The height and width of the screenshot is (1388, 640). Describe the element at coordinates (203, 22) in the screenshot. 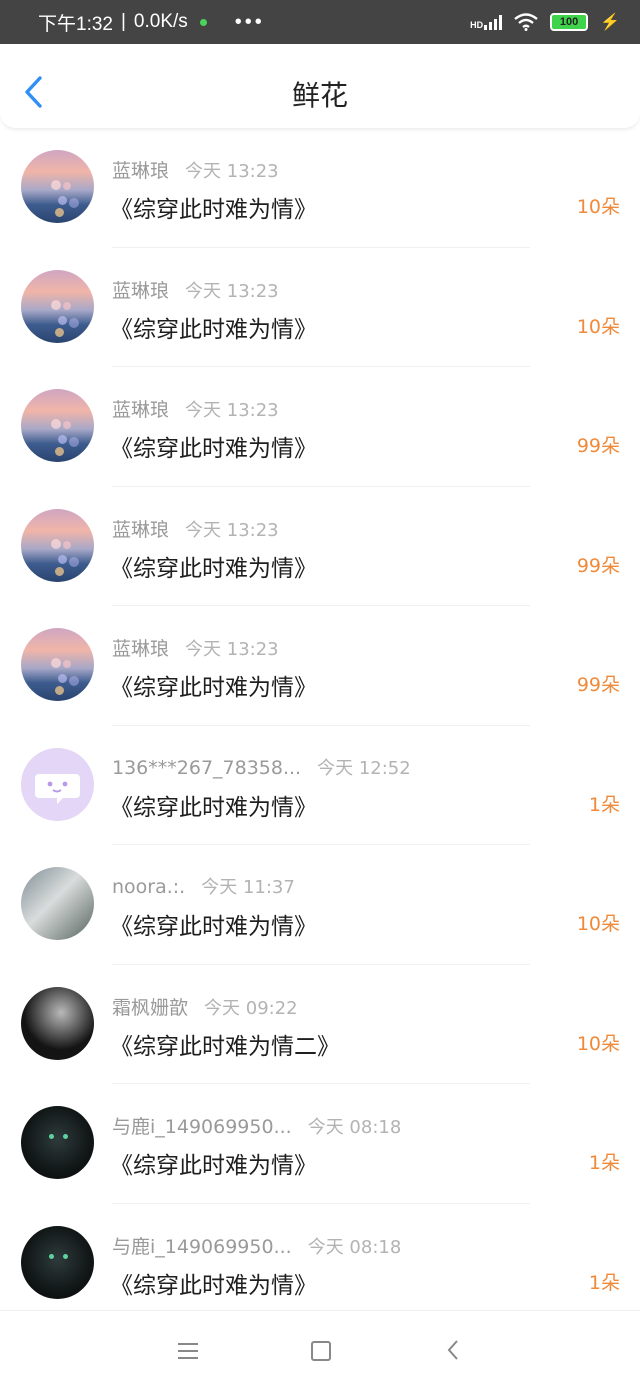

I see `notification-dot-icon` at that location.